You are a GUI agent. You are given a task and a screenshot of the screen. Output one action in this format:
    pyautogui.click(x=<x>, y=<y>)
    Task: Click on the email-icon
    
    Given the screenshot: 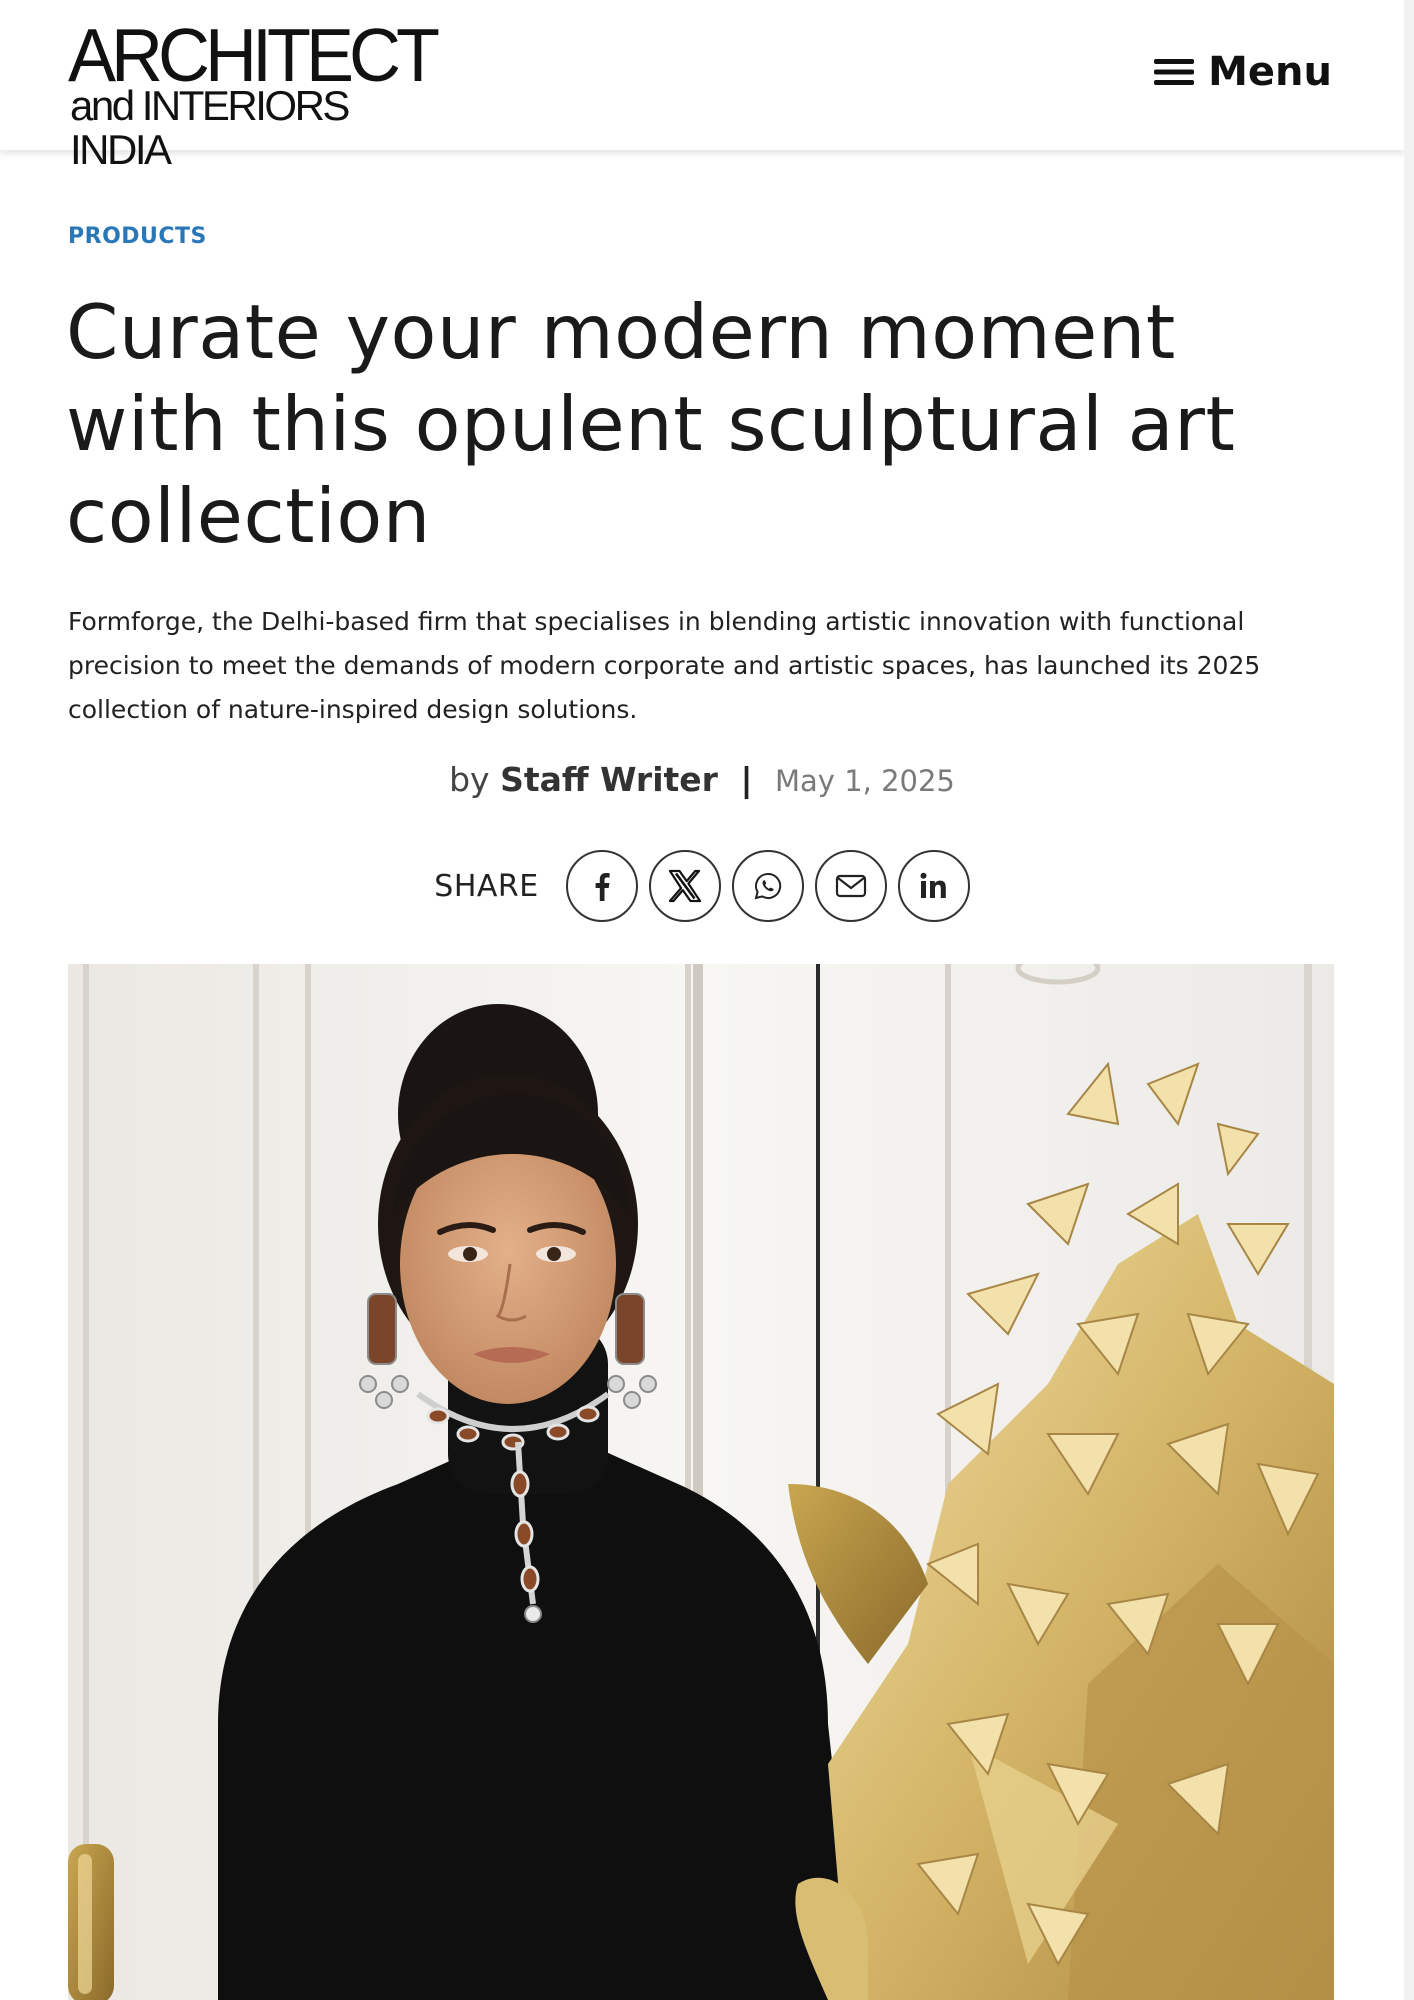 What is the action you would take?
    pyautogui.click(x=850, y=886)
    